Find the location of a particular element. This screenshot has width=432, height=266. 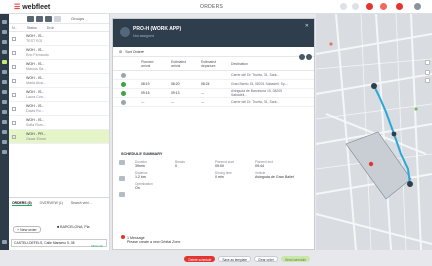

filter-icon is located at coordinates (48, 18).